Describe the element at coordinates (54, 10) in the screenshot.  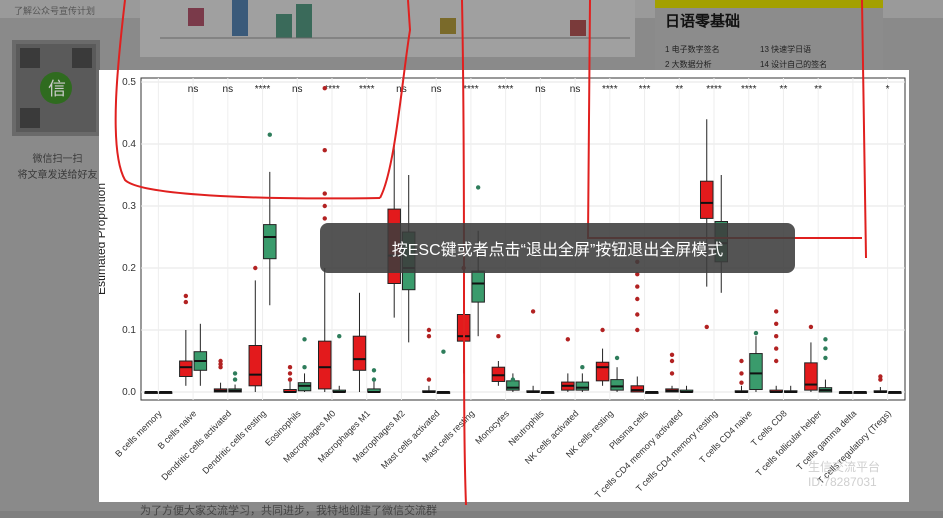
I see `top-note: 了解公众号宣传计划` at that location.